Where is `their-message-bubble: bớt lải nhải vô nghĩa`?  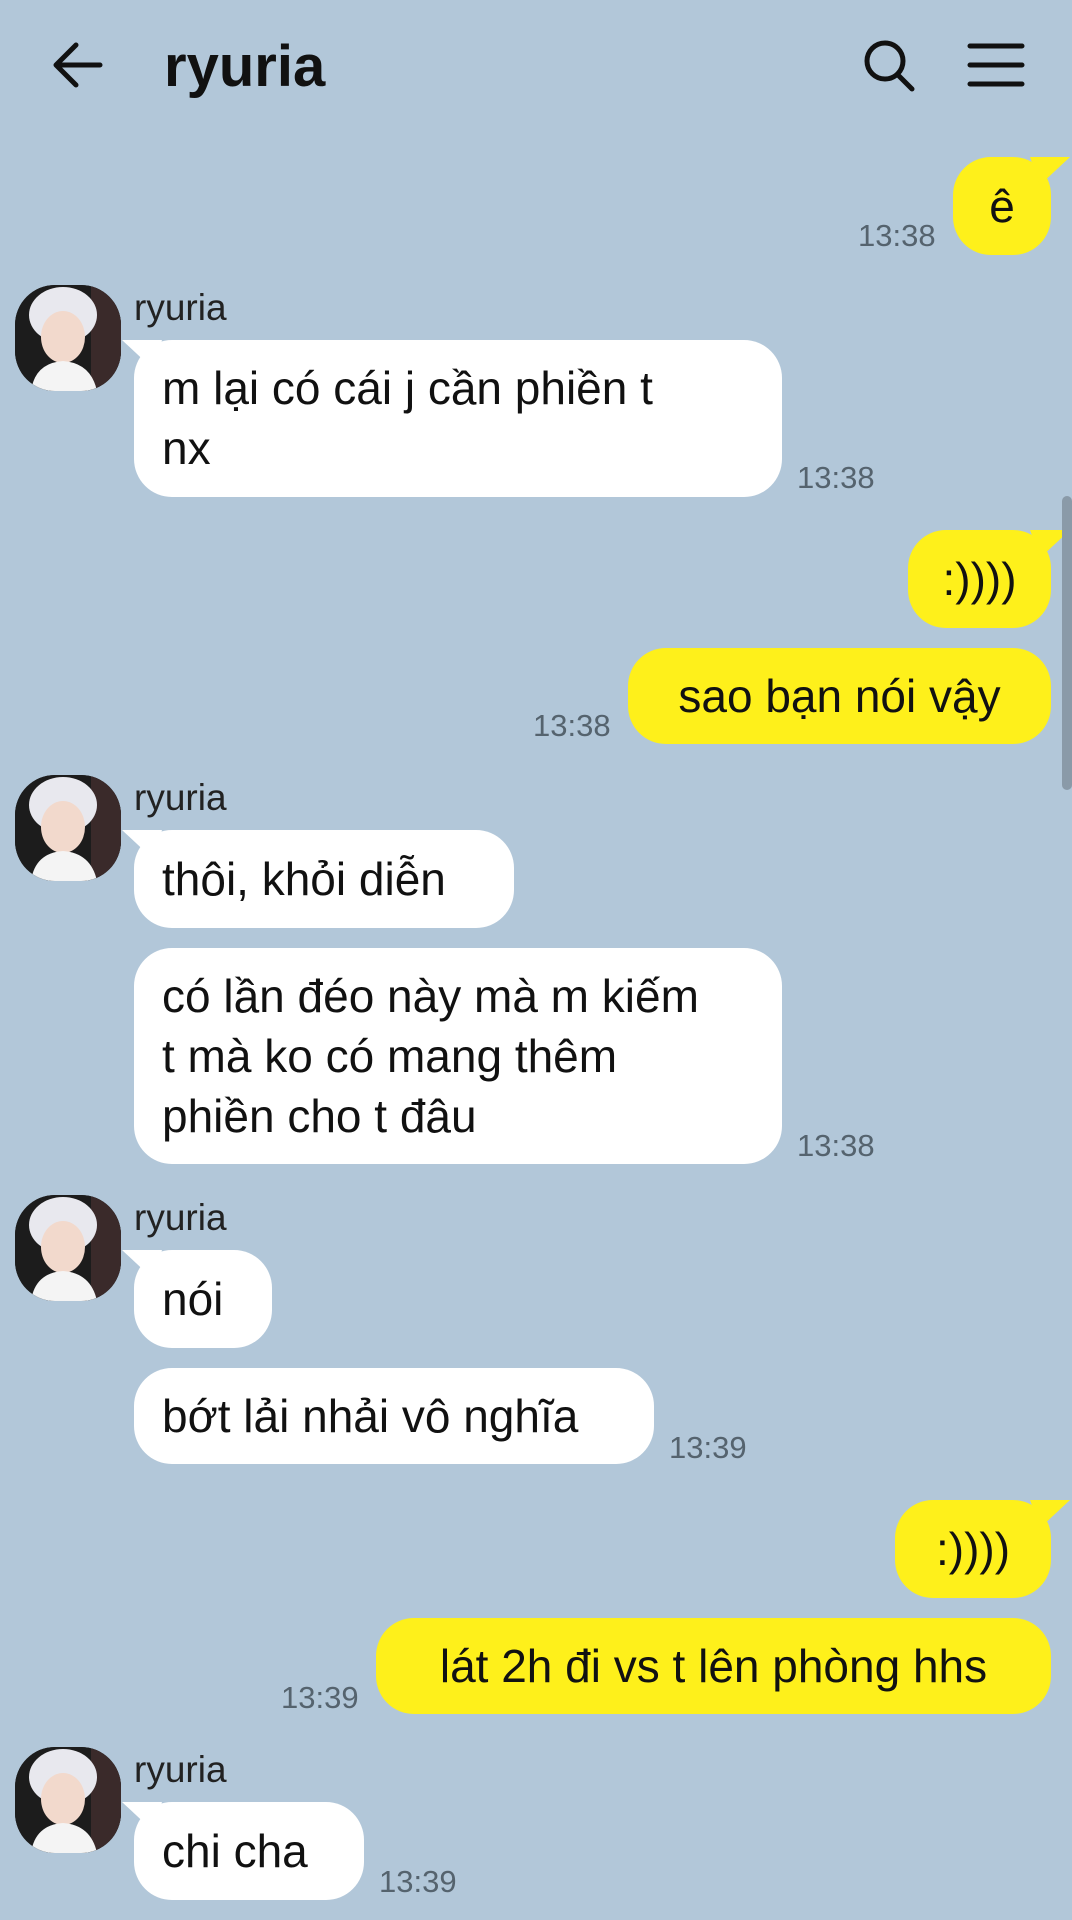 their-message-bubble: bớt lải nhải vô nghĩa is located at coordinates (394, 1416).